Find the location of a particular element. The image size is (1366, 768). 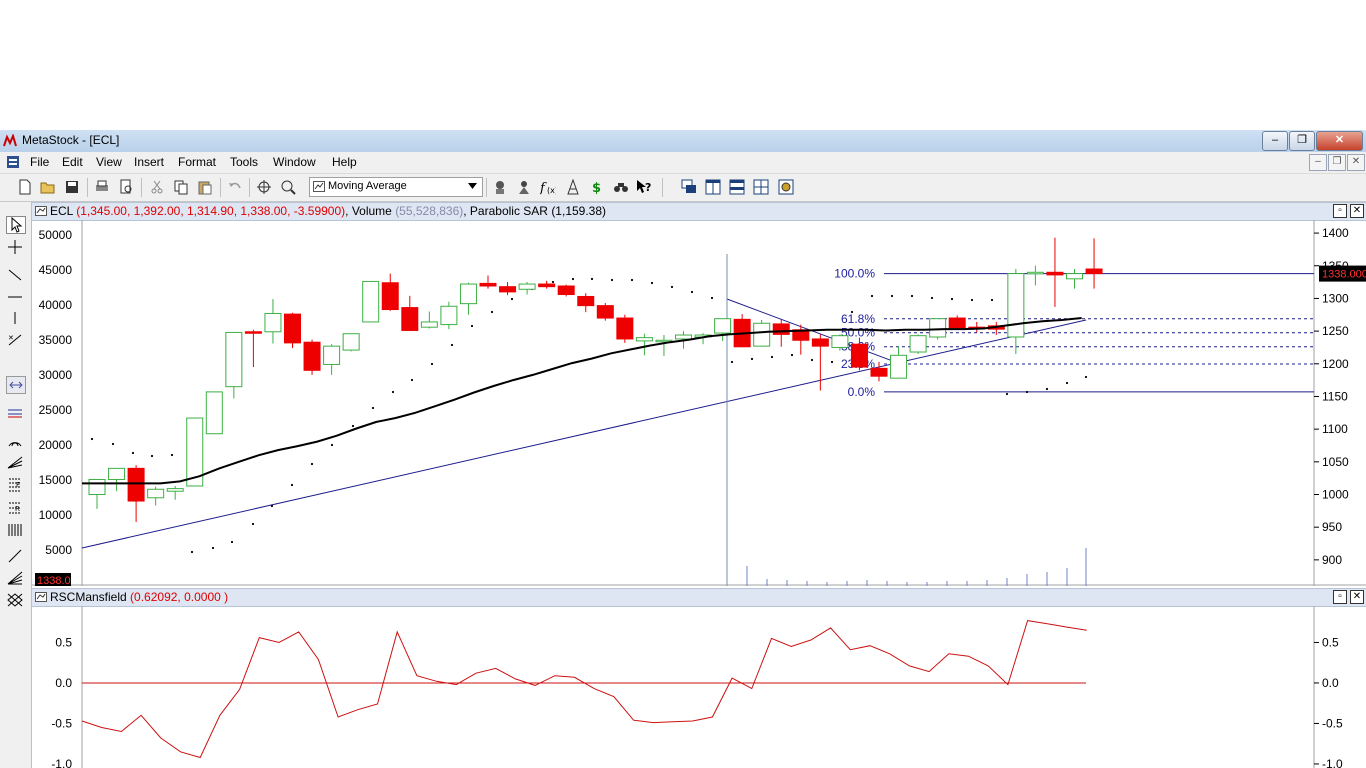

menu-window: Window is located at coordinates (294, 162).